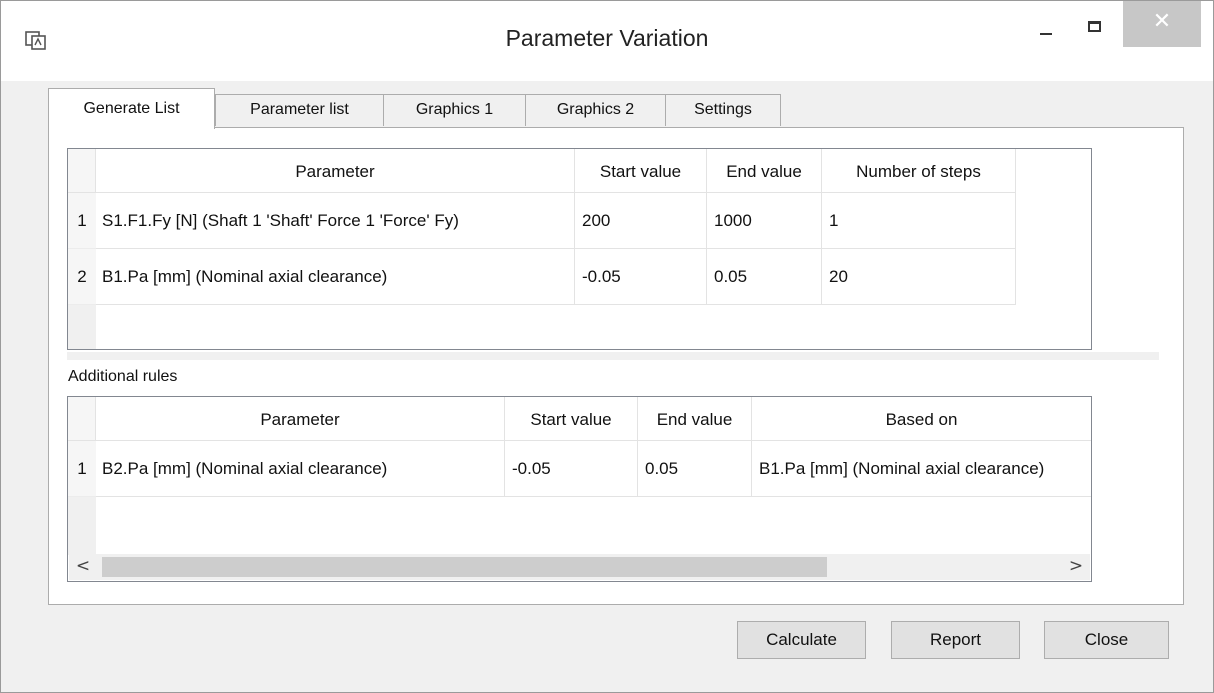 The image size is (1214, 693). What do you see at coordinates (921, 419) in the screenshot?
I see `column-header-based-on: Based on` at bounding box center [921, 419].